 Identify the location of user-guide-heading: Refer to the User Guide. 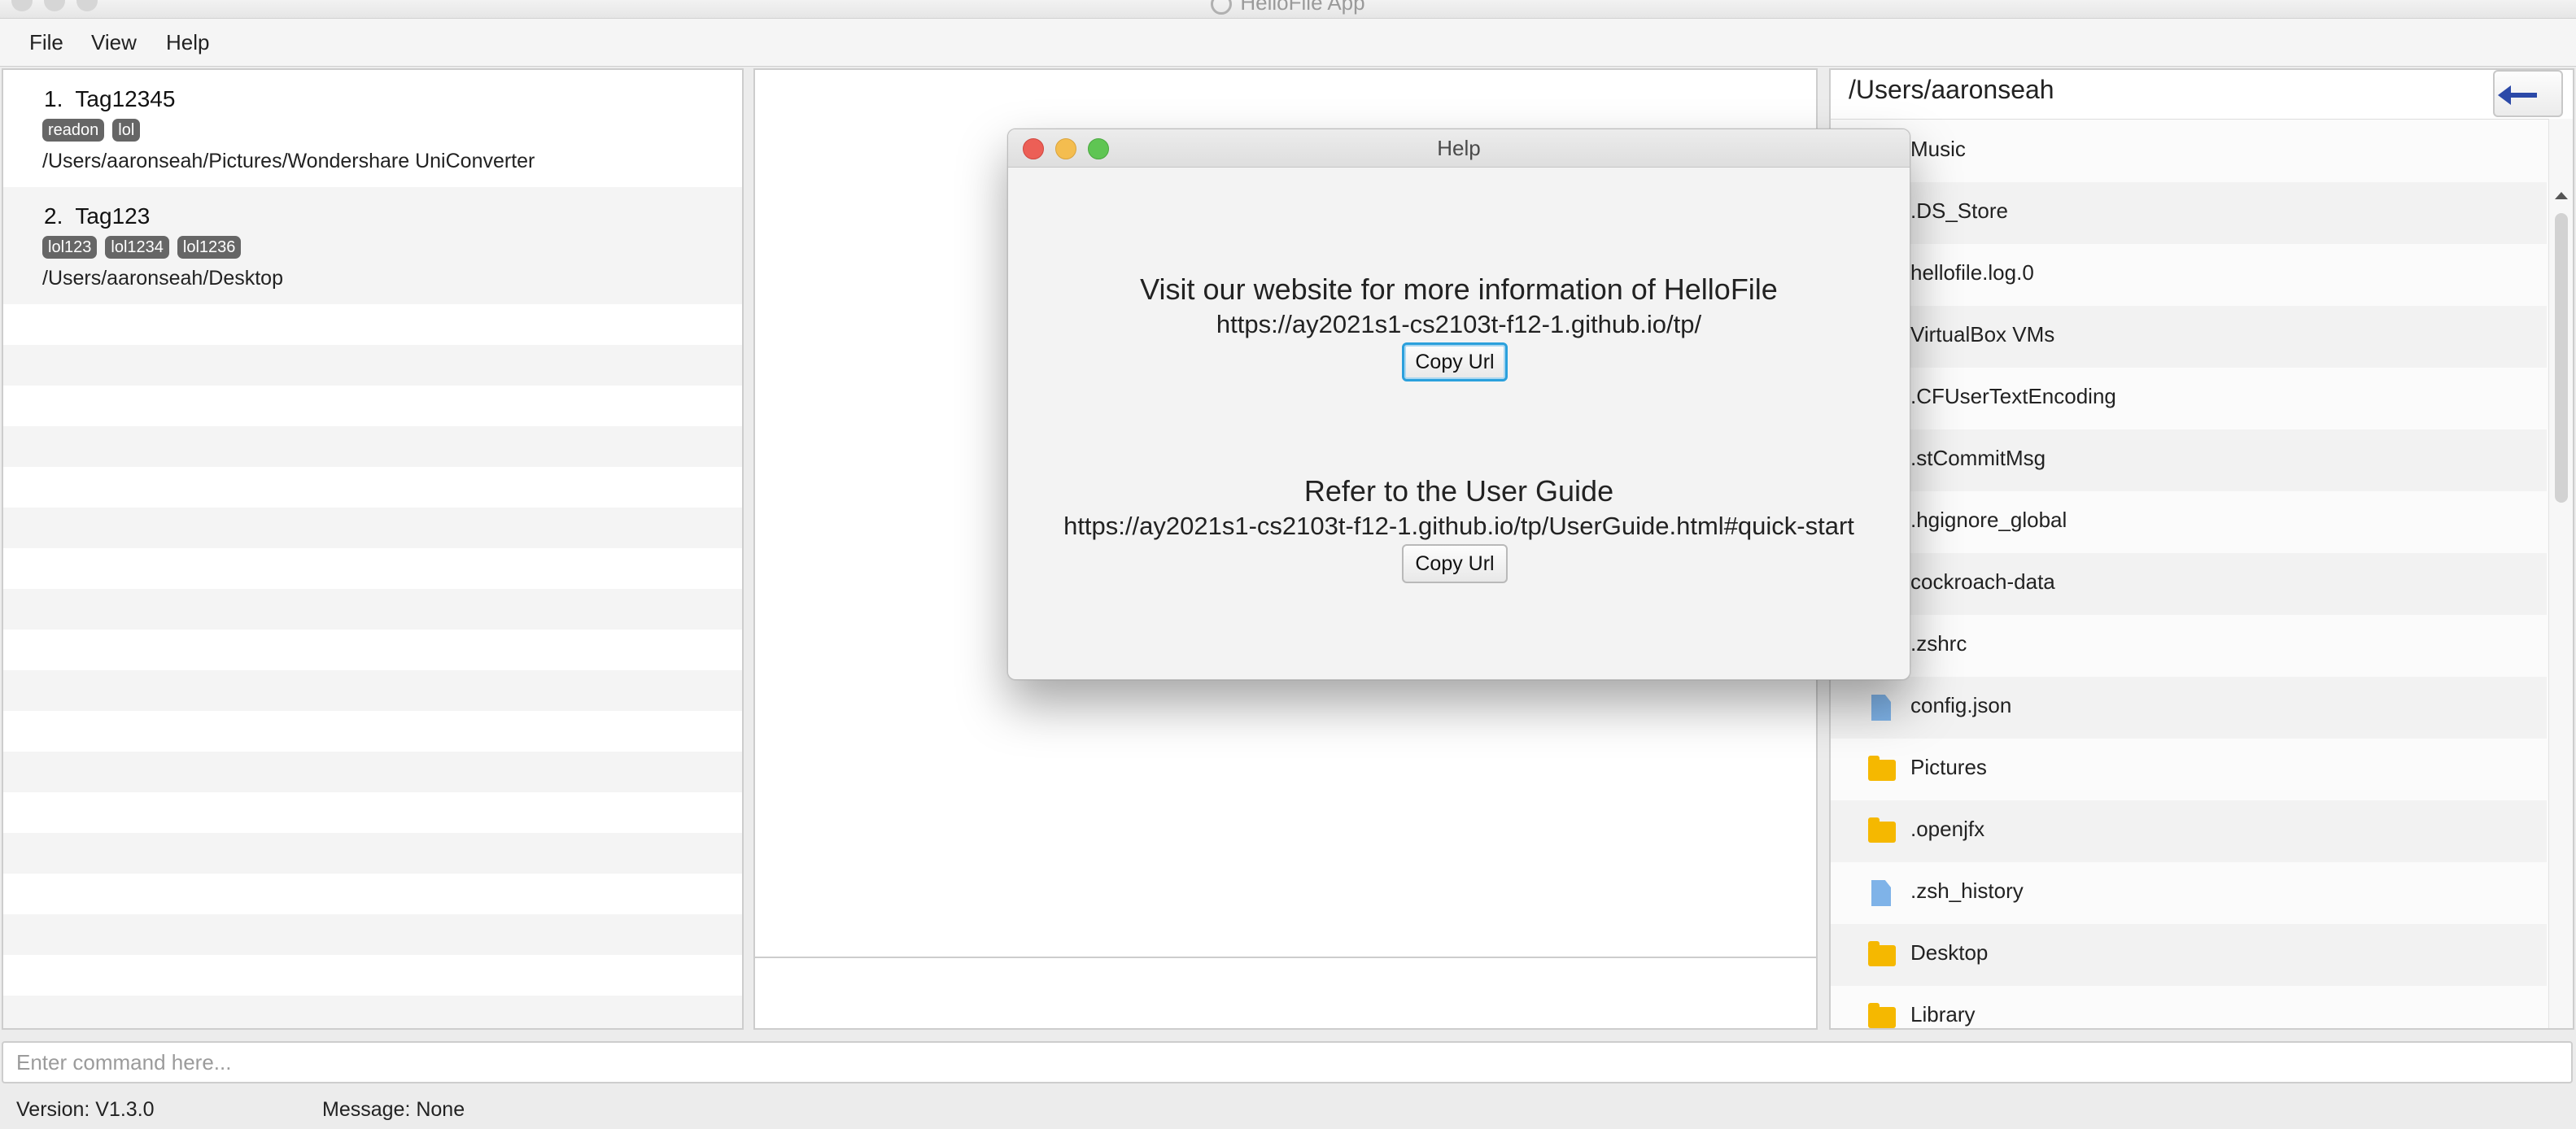
(1458, 491).